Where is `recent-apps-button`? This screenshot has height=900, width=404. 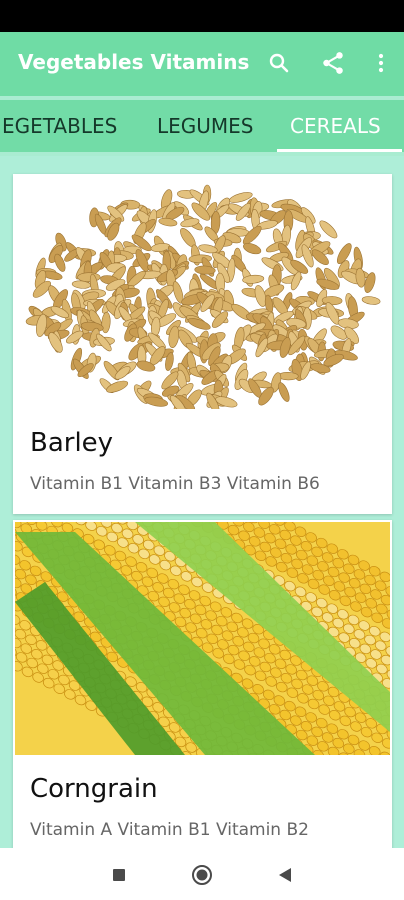 recent-apps-button is located at coordinates (119, 875).